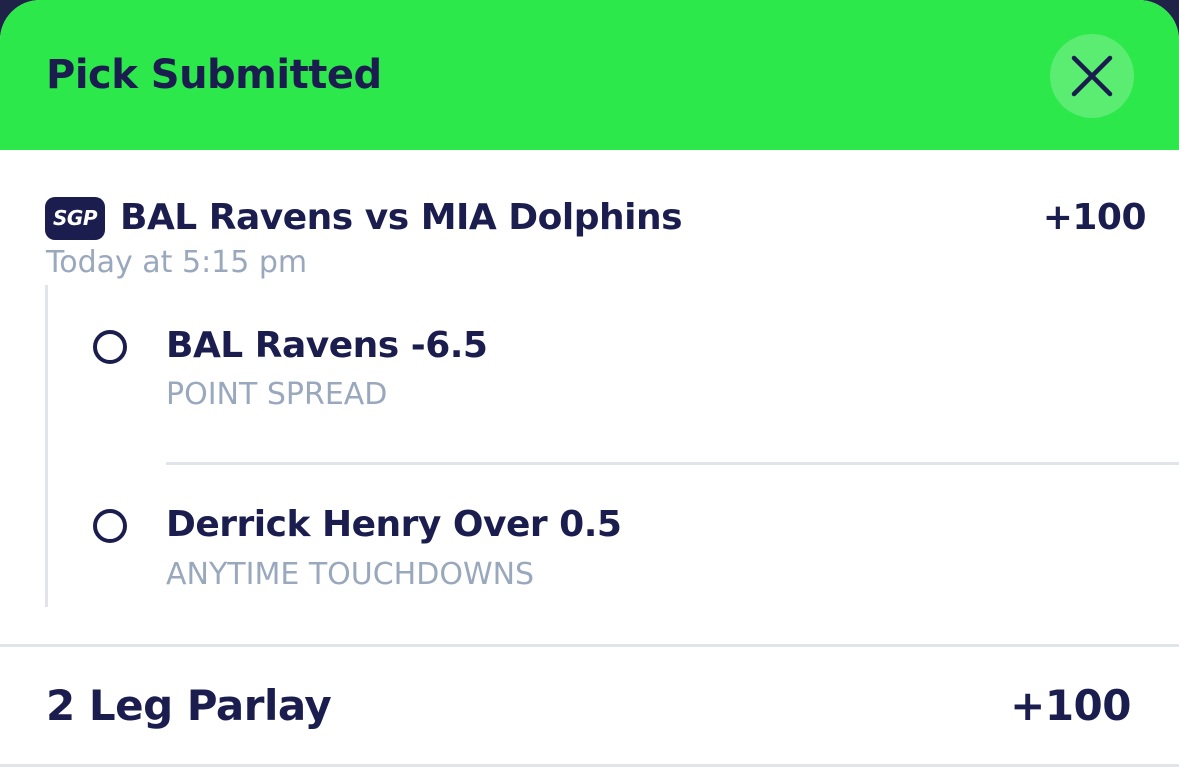  I want to click on leg-market: POINT SPREAD, so click(277, 394).